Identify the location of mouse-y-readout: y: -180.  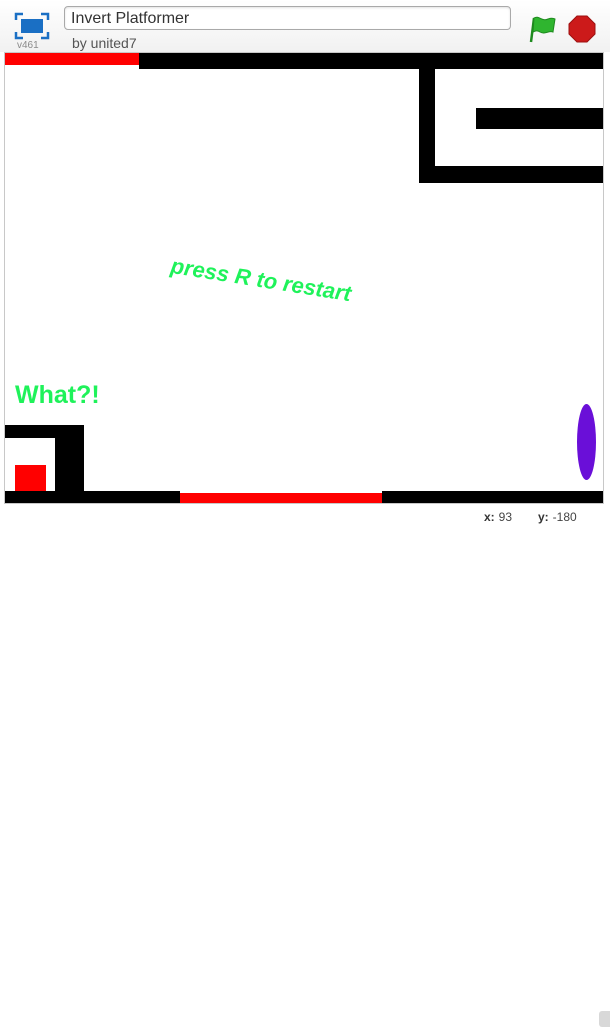
(557, 517).